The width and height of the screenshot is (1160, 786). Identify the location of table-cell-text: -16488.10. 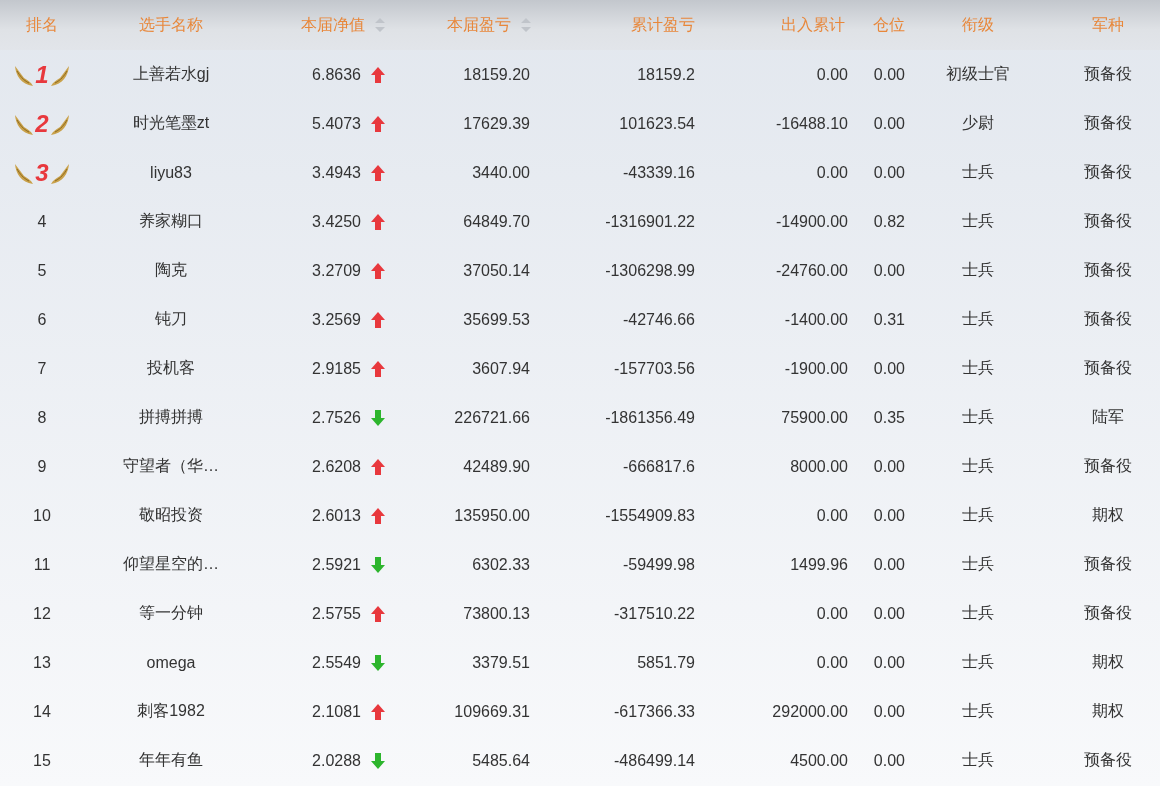
(812, 123).